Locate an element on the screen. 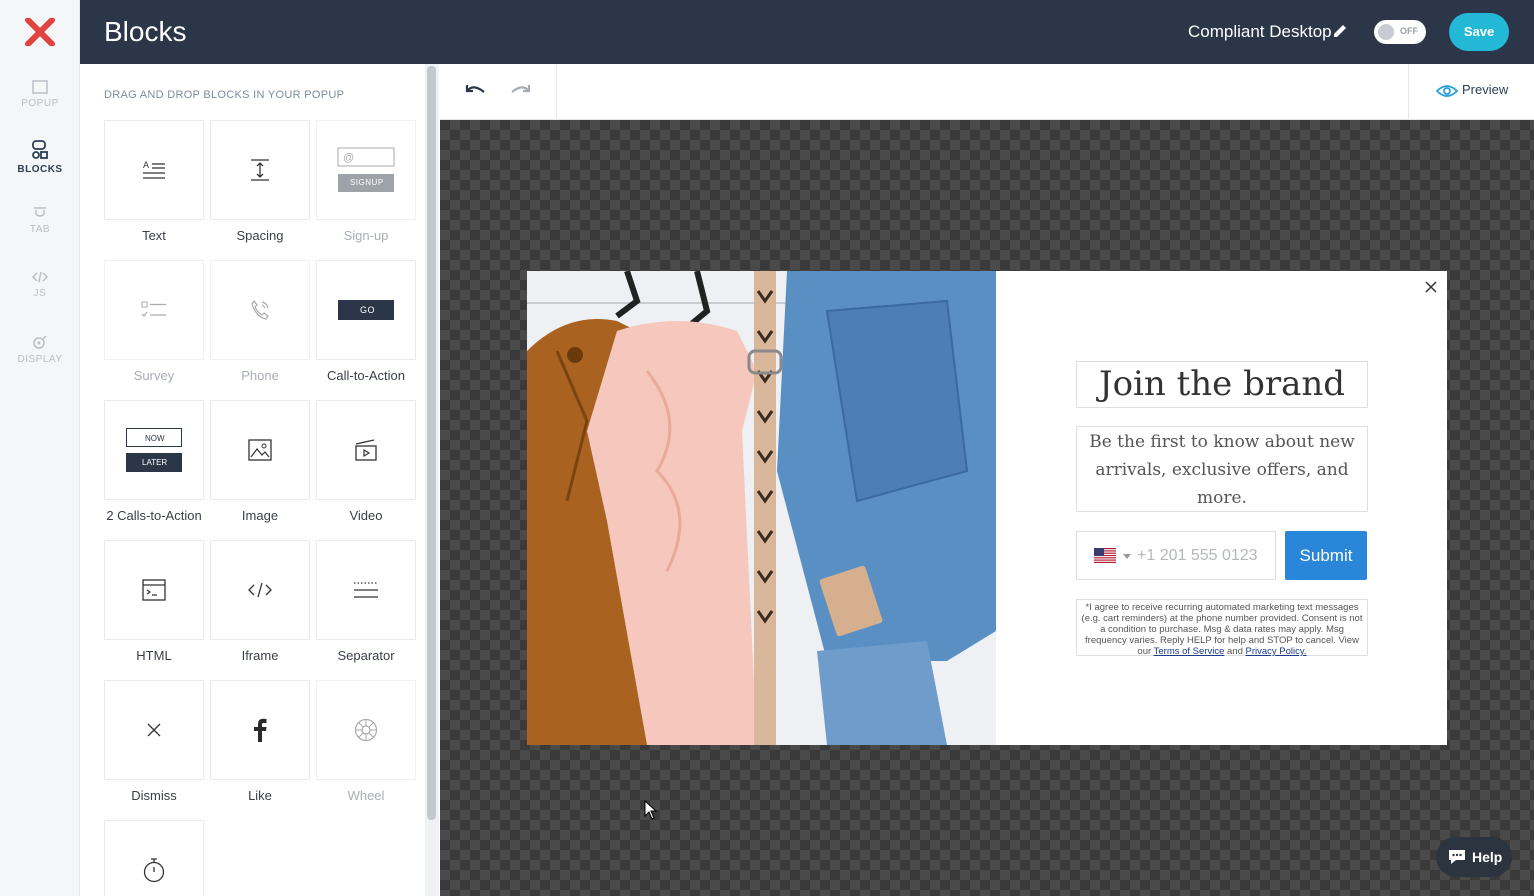  left-rail: POPUP BLOCKS TAB JS DISPLAY is located at coordinates (40, 448).